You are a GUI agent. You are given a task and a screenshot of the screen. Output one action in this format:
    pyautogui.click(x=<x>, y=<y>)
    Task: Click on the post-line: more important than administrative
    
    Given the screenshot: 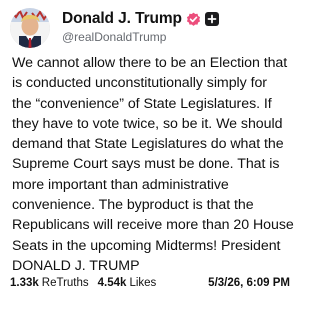 What is the action you would take?
    pyautogui.click(x=120, y=184)
    